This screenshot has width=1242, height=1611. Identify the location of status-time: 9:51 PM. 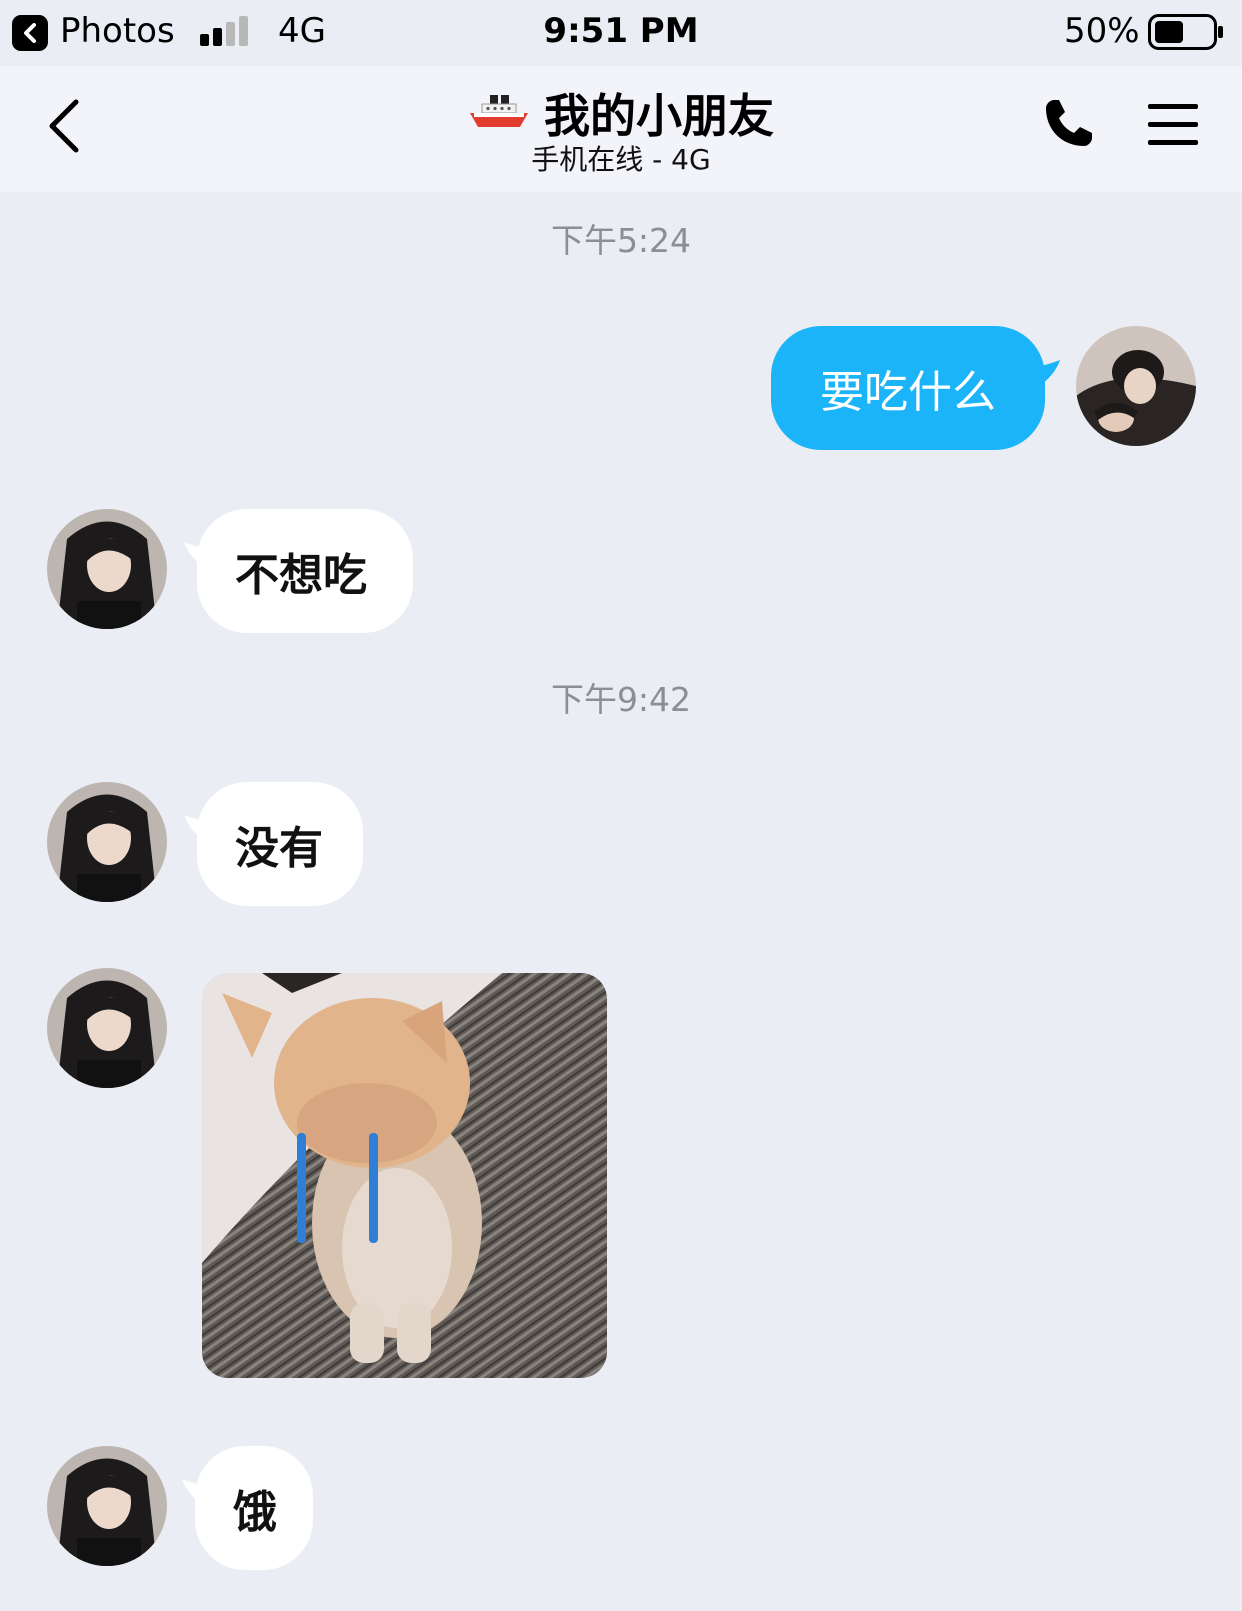
(621, 31).